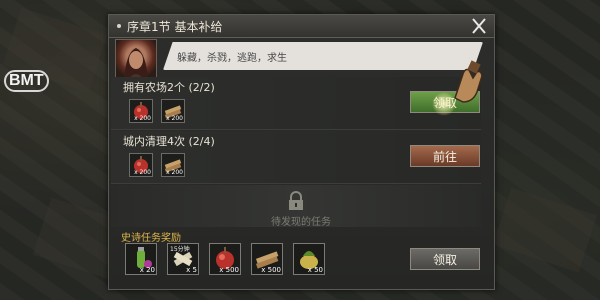 This screenshot has width=600, height=300. What do you see at coordinates (267, 259) in the screenshot?
I see `epic-reward-wood: x 500` at bounding box center [267, 259].